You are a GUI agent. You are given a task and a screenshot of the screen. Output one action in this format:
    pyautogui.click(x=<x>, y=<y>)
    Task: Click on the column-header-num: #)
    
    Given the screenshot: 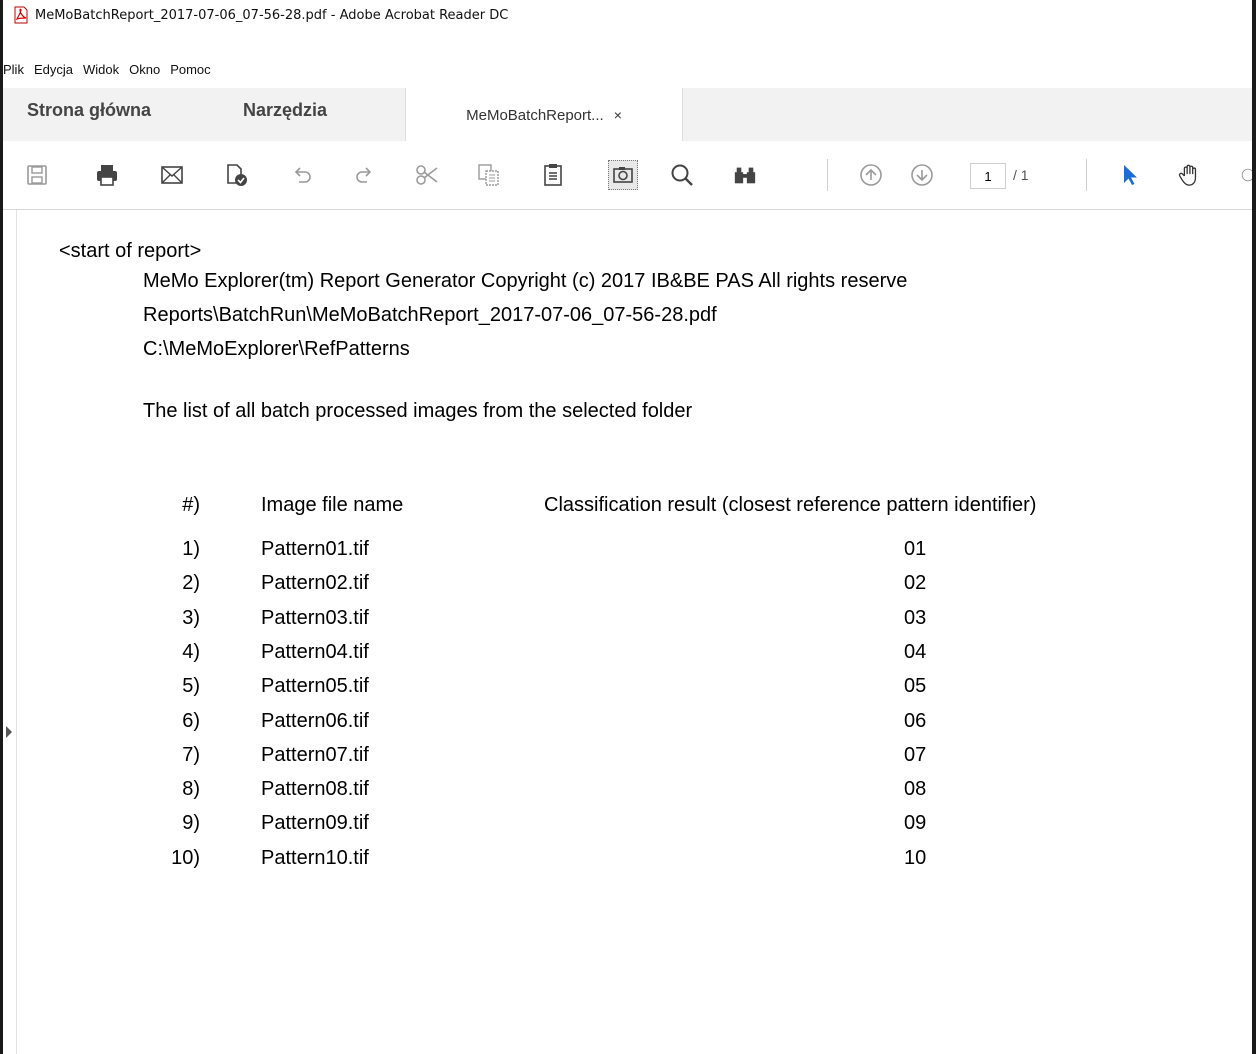 What is the action you would take?
    pyautogui.click(x=191, y=505)
    